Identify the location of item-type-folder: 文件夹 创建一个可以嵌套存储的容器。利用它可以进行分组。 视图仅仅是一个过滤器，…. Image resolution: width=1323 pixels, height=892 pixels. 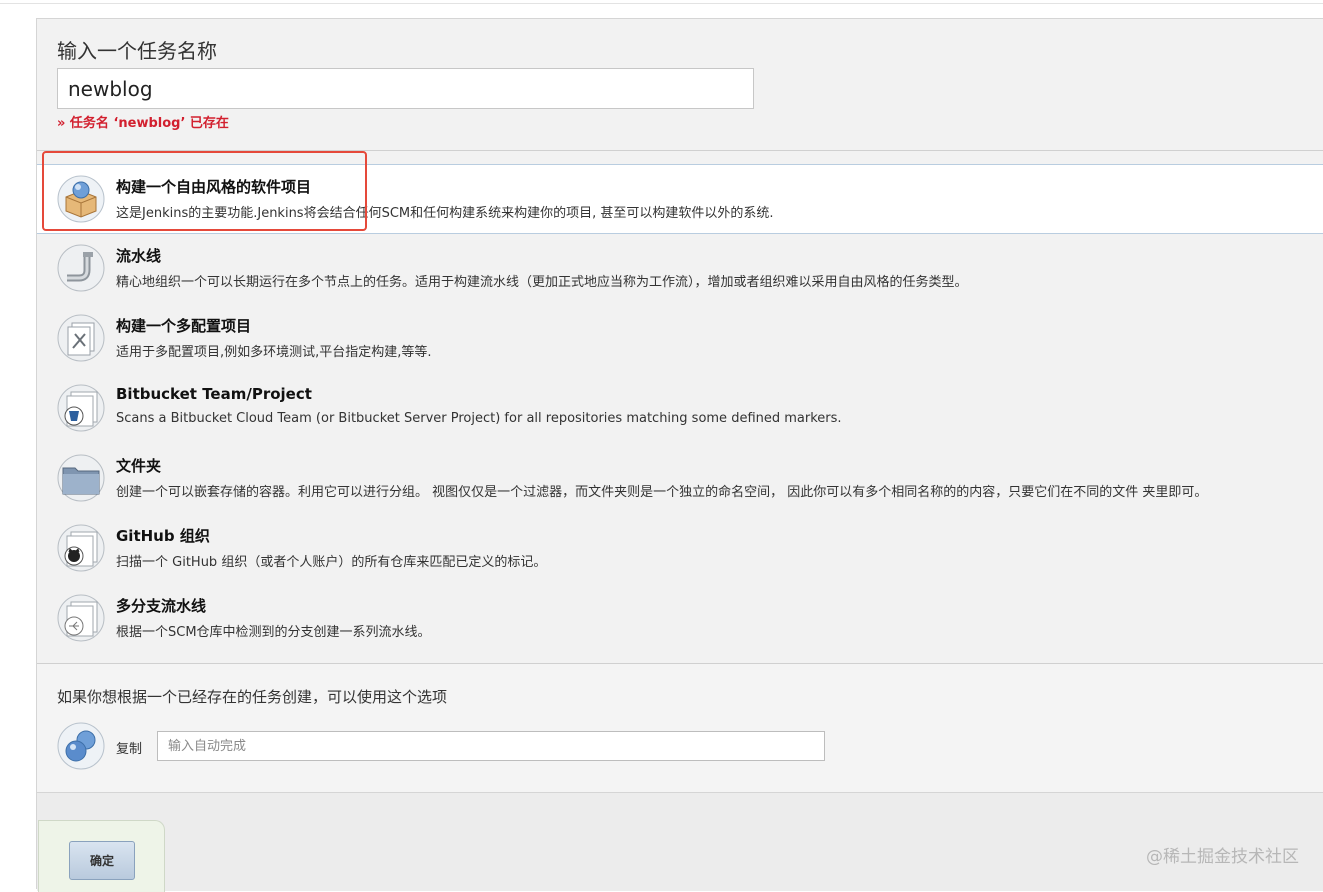
(680, 479).